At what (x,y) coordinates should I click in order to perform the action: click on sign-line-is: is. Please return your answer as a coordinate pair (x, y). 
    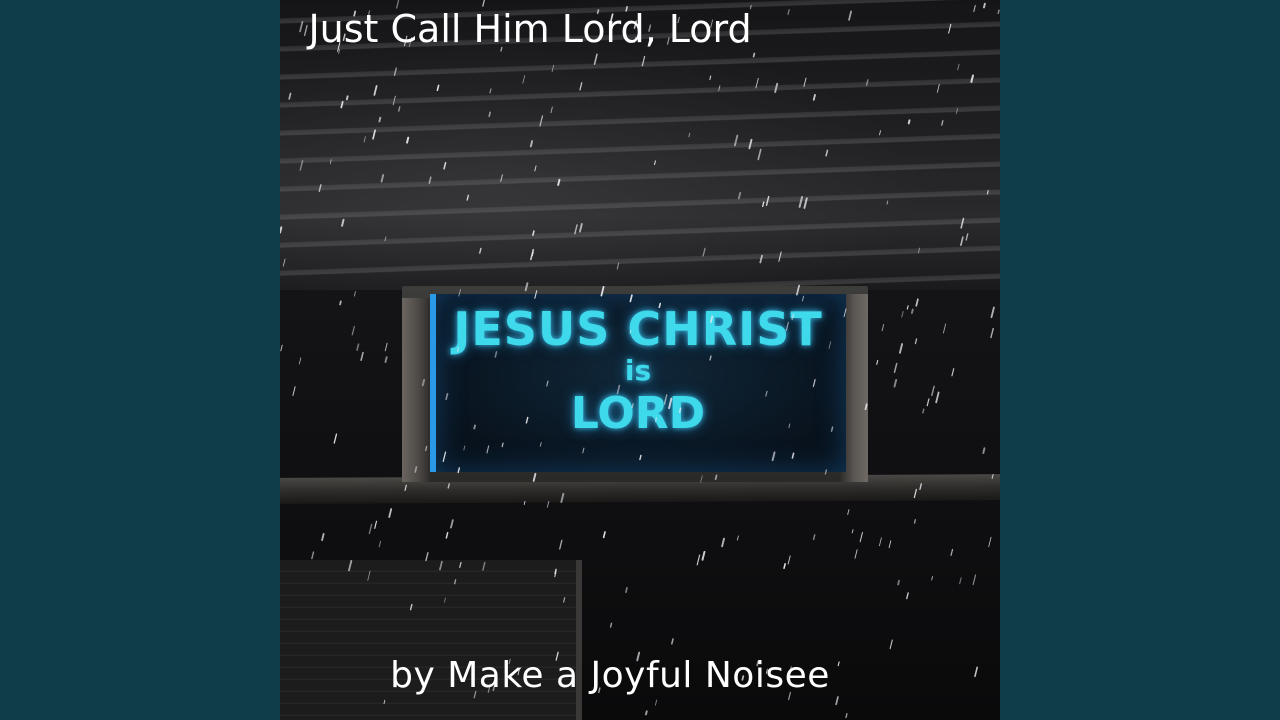
    Looking at the image, I should click on (638, 370).